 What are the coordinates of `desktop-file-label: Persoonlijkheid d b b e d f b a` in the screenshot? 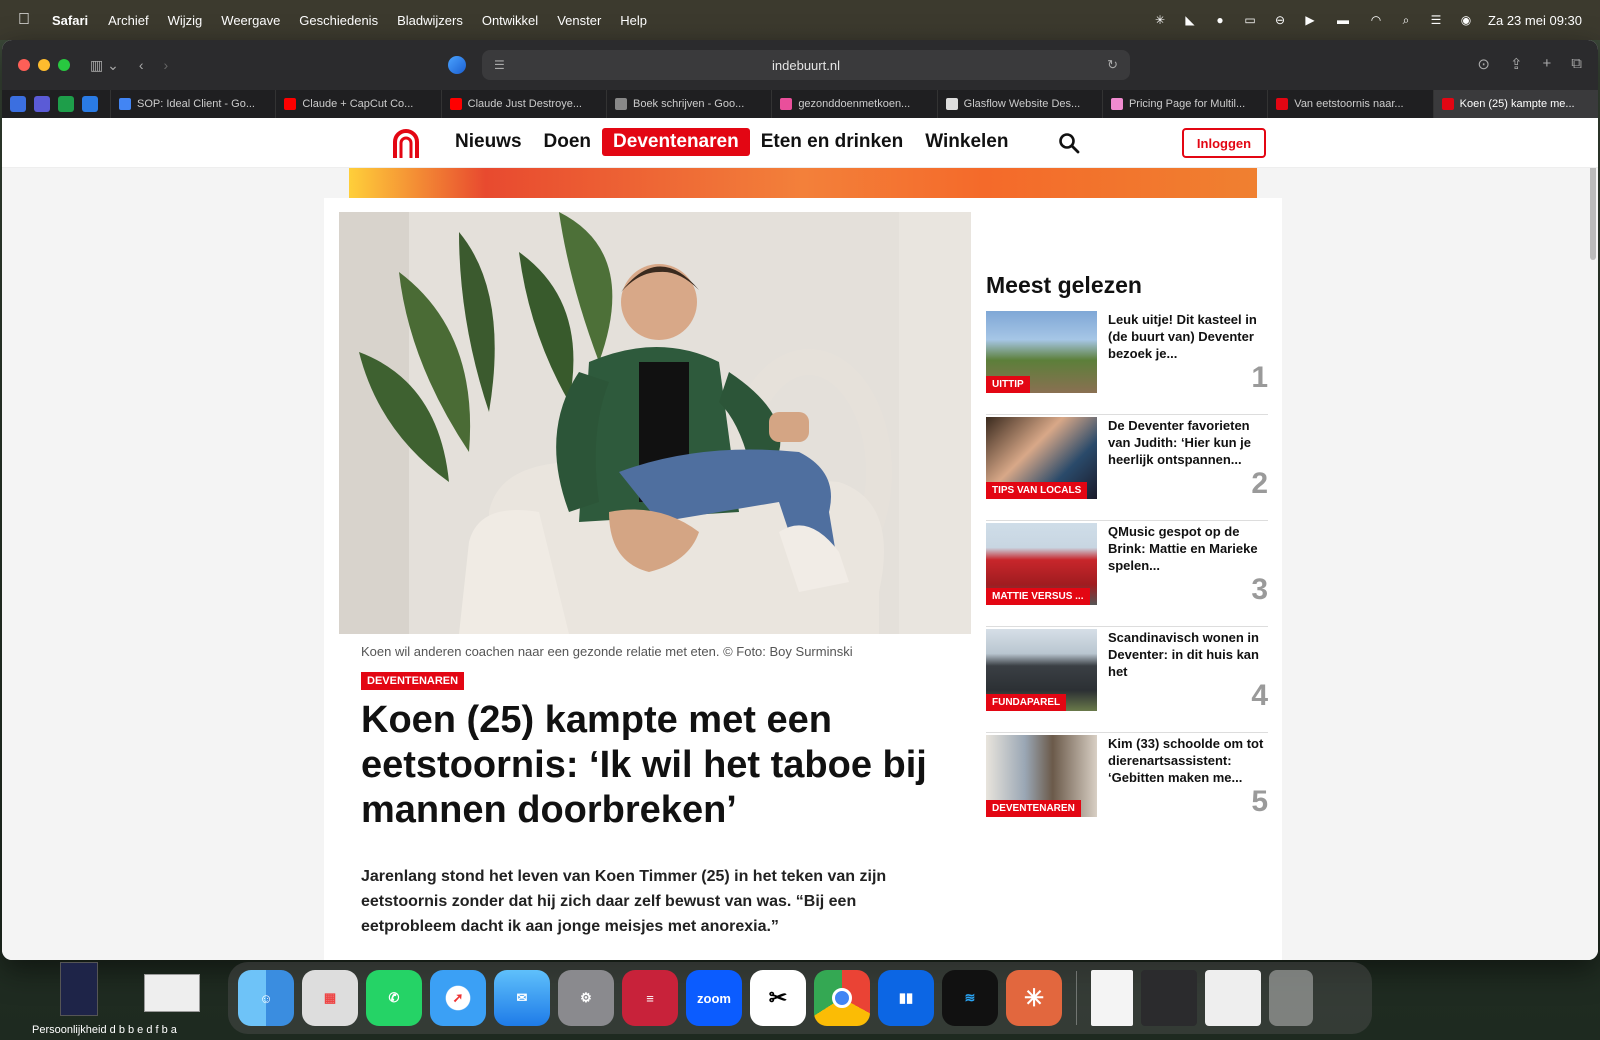 It's located at (104, 1030).